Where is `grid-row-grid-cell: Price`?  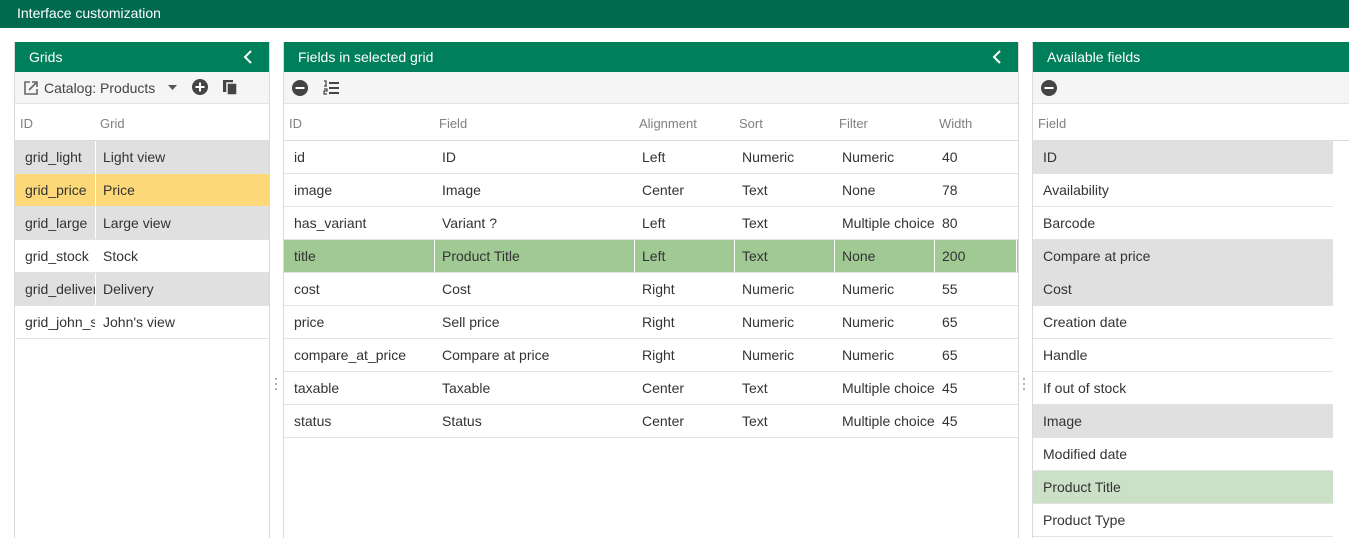
grid-row-grid-cell: Price is located at coordinates (119, 190).